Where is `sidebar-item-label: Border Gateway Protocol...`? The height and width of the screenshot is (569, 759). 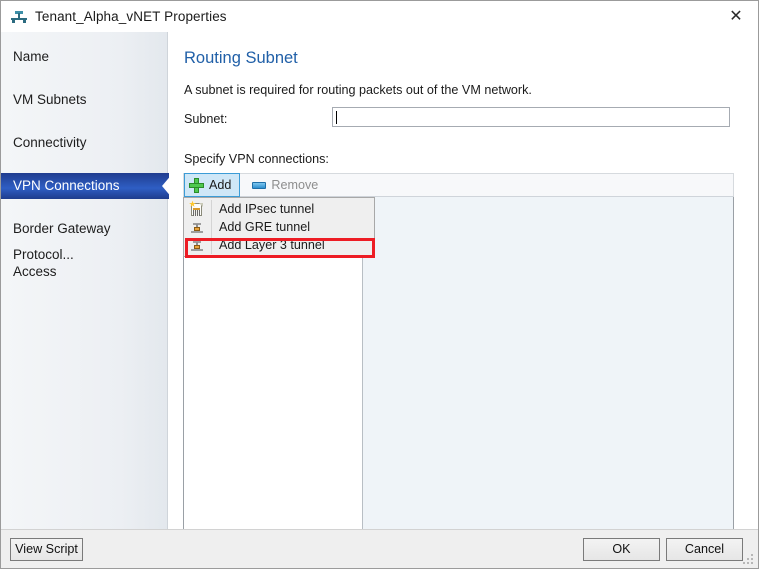
sidebar-item-label: Border Gateway Protocol... is located at coordinates (62, 241).